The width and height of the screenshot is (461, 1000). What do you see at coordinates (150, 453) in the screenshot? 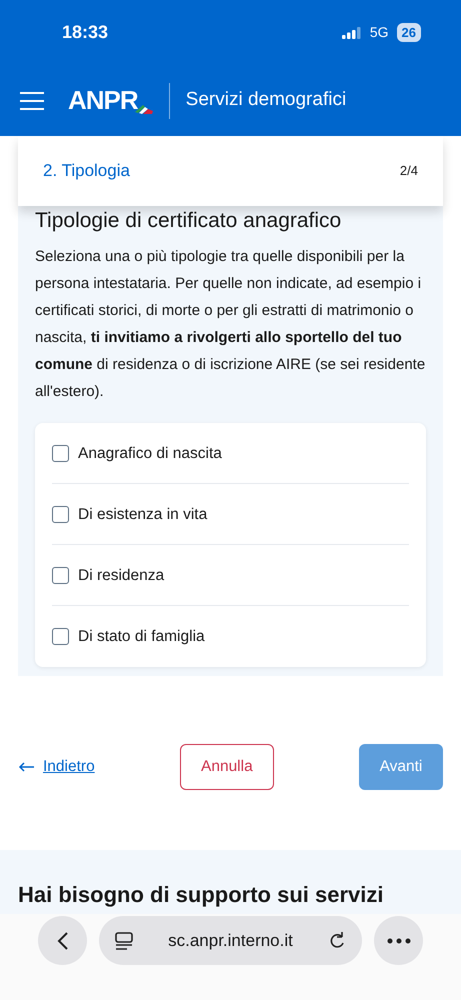
I see `option-label: Anagrafico di nascita` at bounding box center [150, 453].